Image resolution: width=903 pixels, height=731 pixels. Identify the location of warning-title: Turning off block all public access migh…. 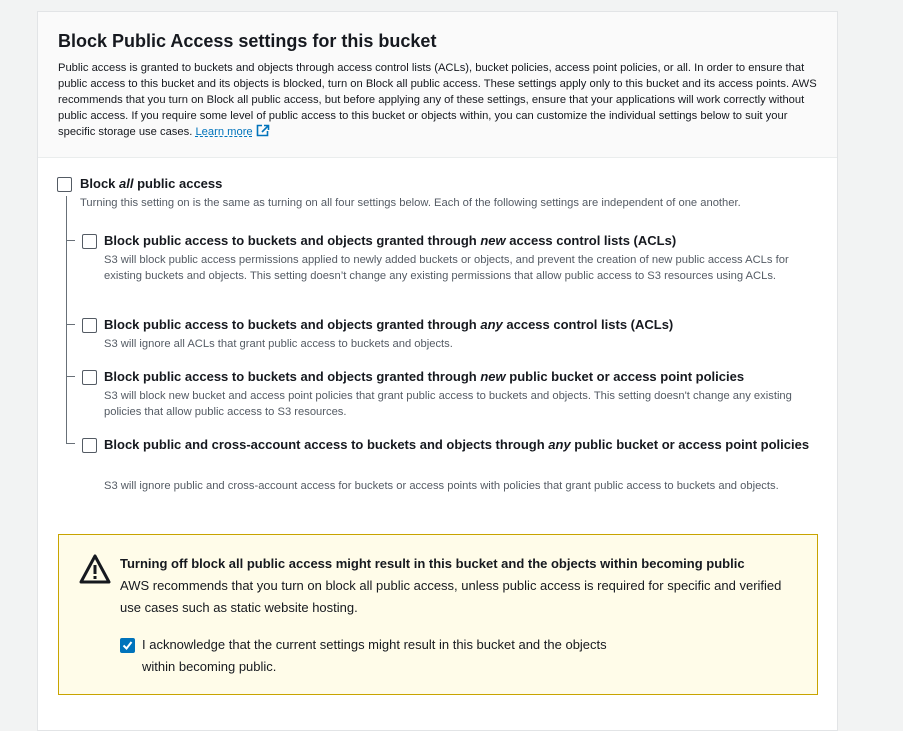
(432, 563).